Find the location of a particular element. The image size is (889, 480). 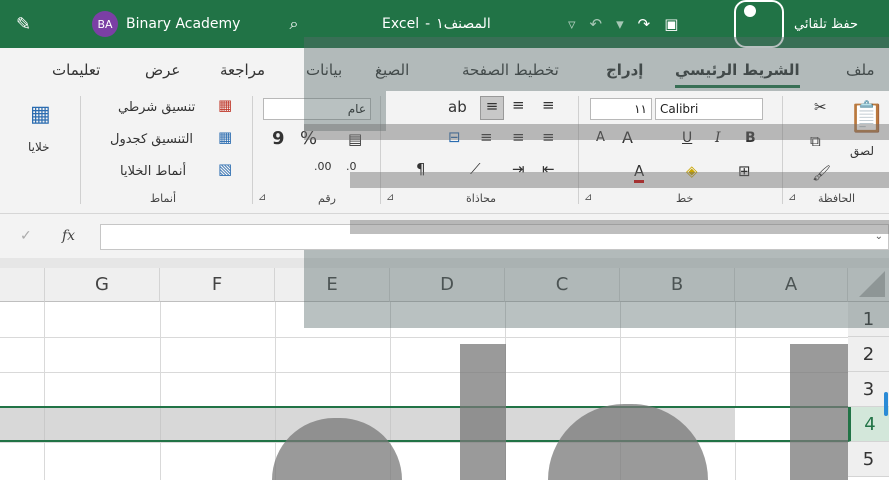

selected-row-highlight is located at coordinates (424, 424).